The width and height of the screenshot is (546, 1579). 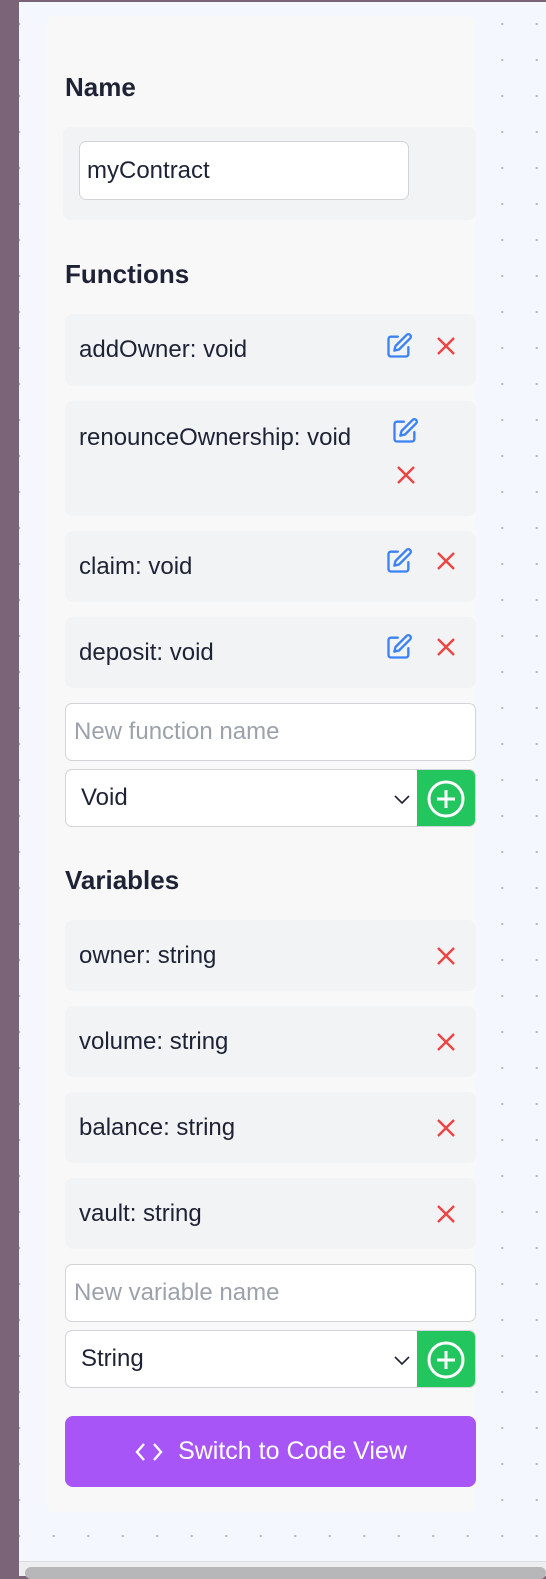 What do you see at coordinates (270, 1359) in the screenshot?
I see `variable-type-select: String` at bounding box center [270, 1359].